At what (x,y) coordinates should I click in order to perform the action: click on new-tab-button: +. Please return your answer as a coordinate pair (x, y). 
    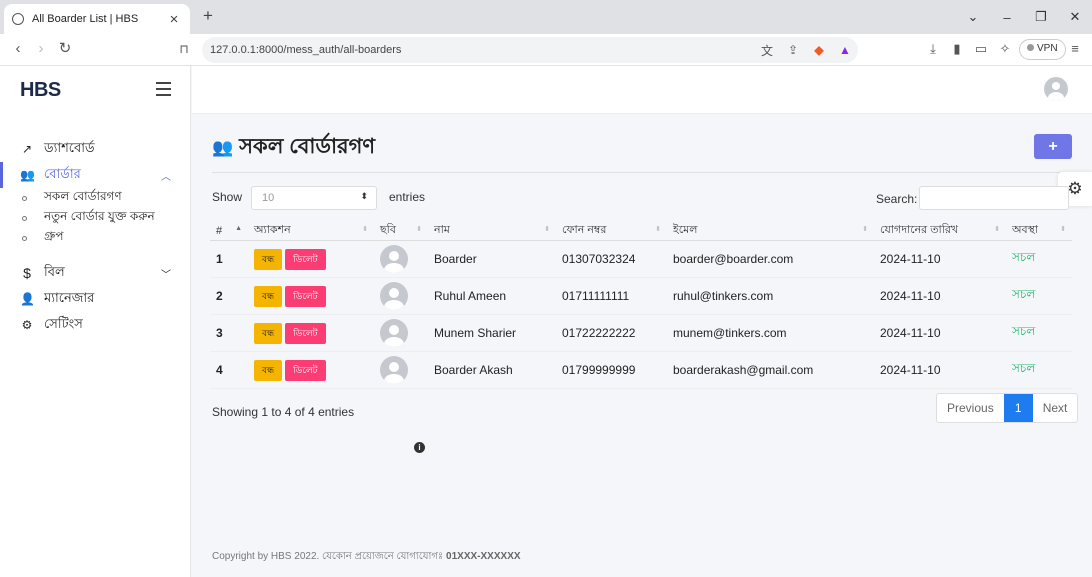
    Looking at the image, I should click on (208, 16).